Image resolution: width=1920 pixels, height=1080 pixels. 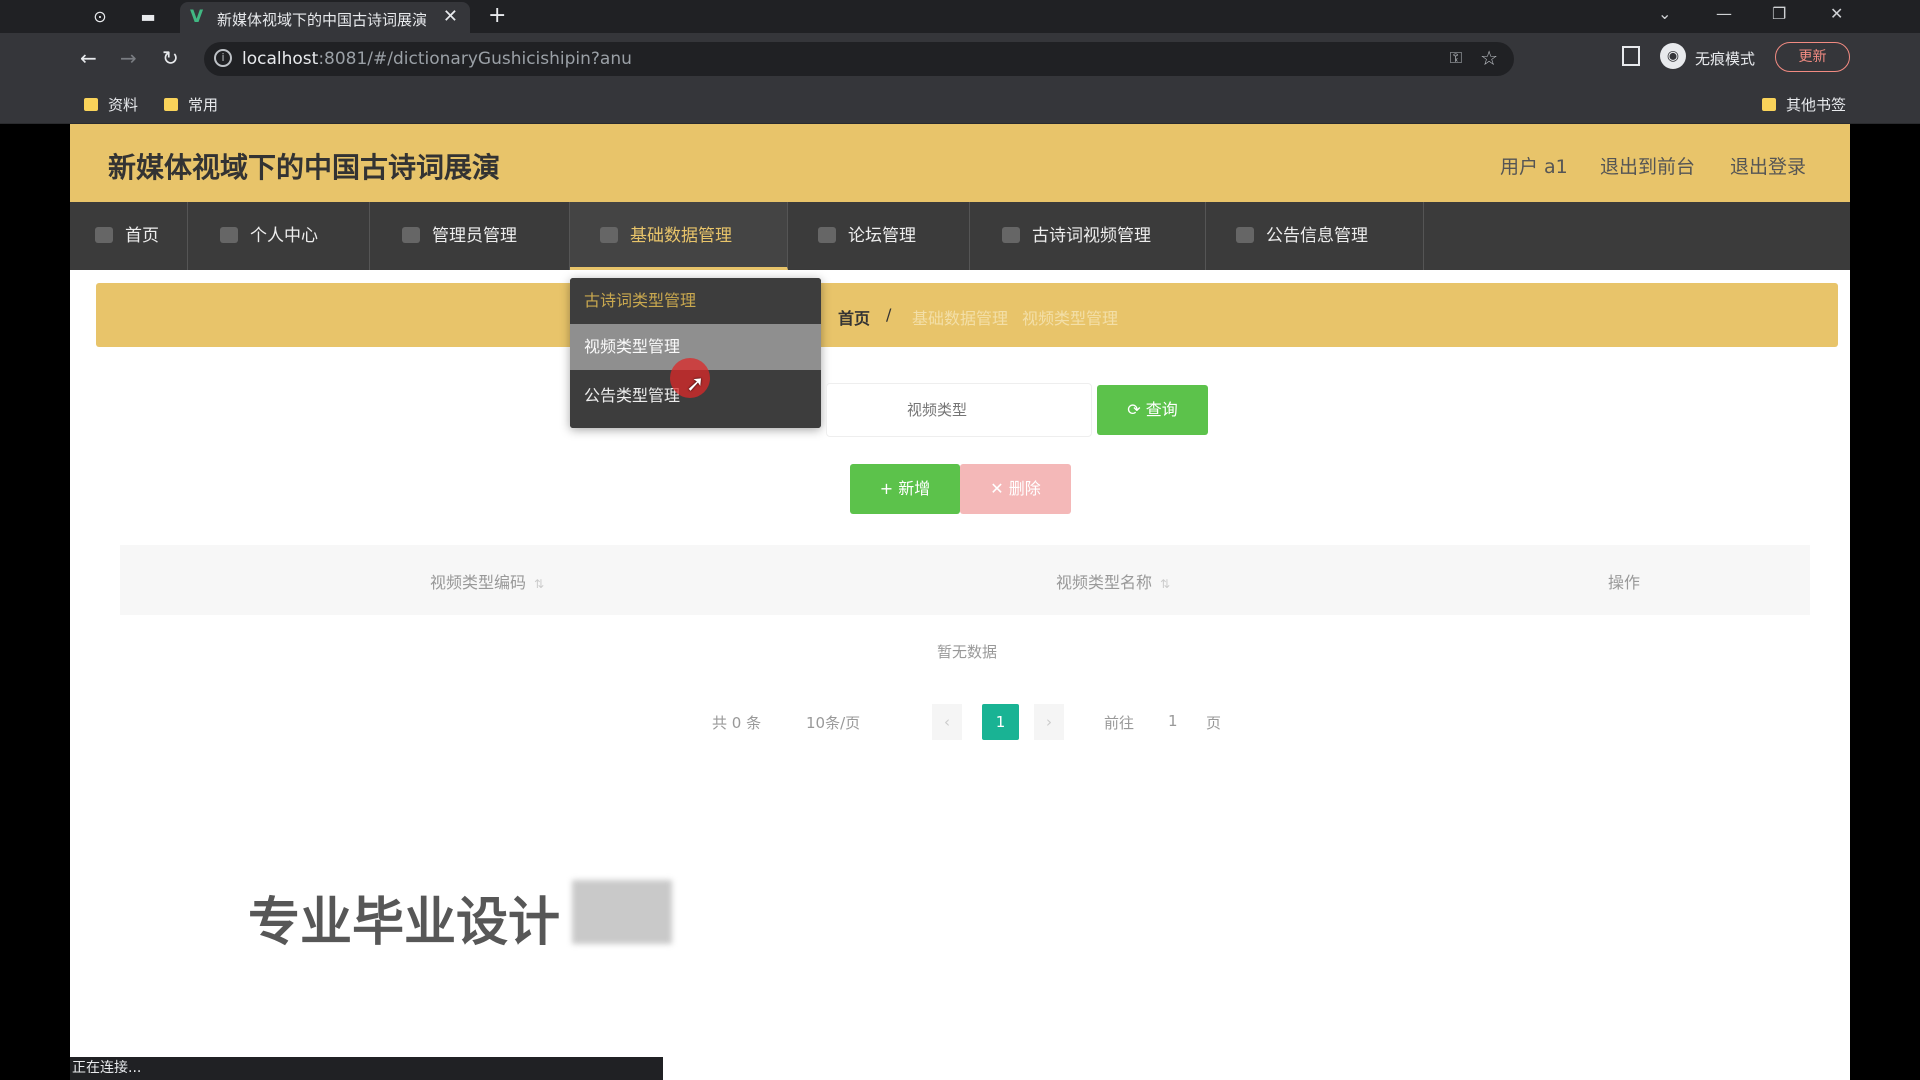 What do you see at coordinates (100, 17) in the screenshot?
I see `chrome-menu-icon: ⊙` at bounding box center [100, 17].